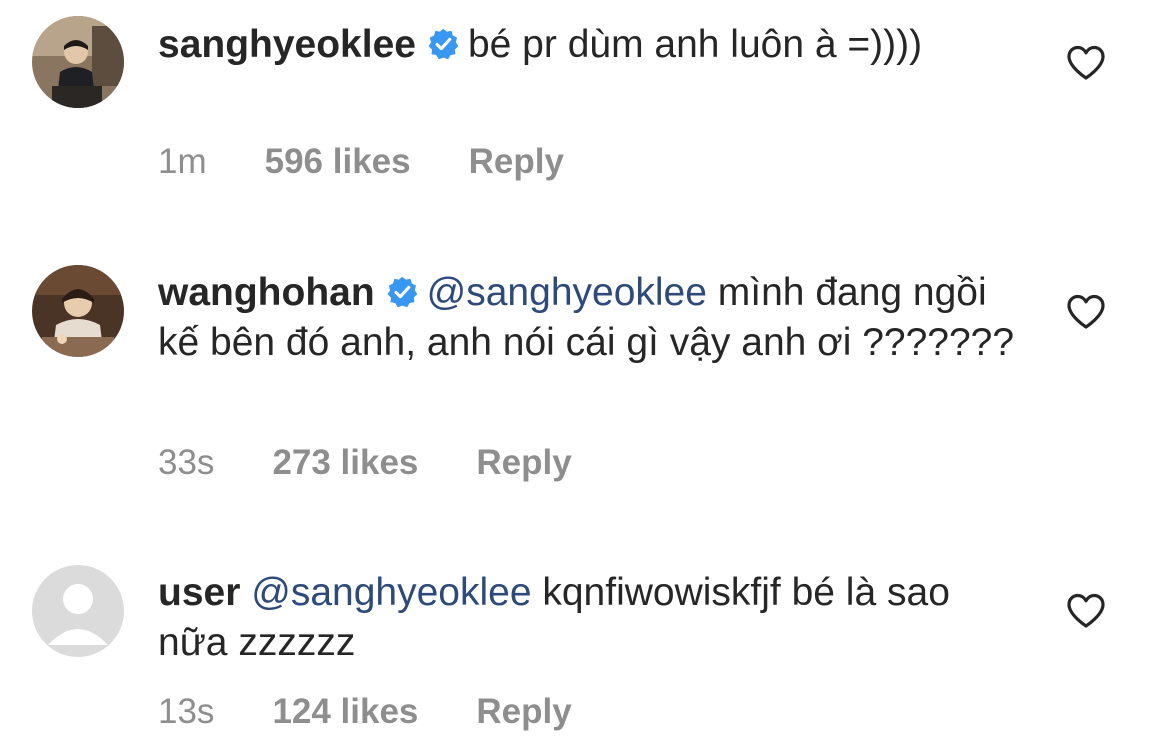  I want to click on comment-timestamp: 1m, so click(182, 161).